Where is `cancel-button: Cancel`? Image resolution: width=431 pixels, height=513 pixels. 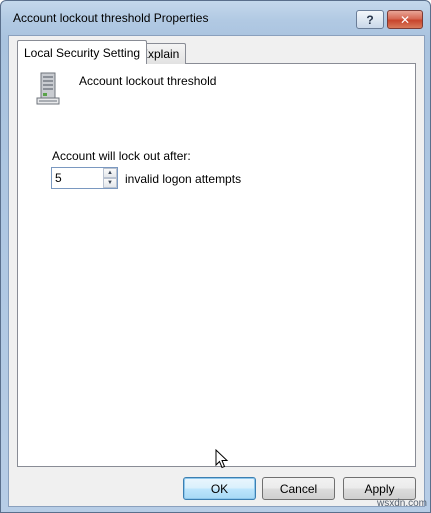
cancel-button: Cancel is located at coordinates (298, 488).